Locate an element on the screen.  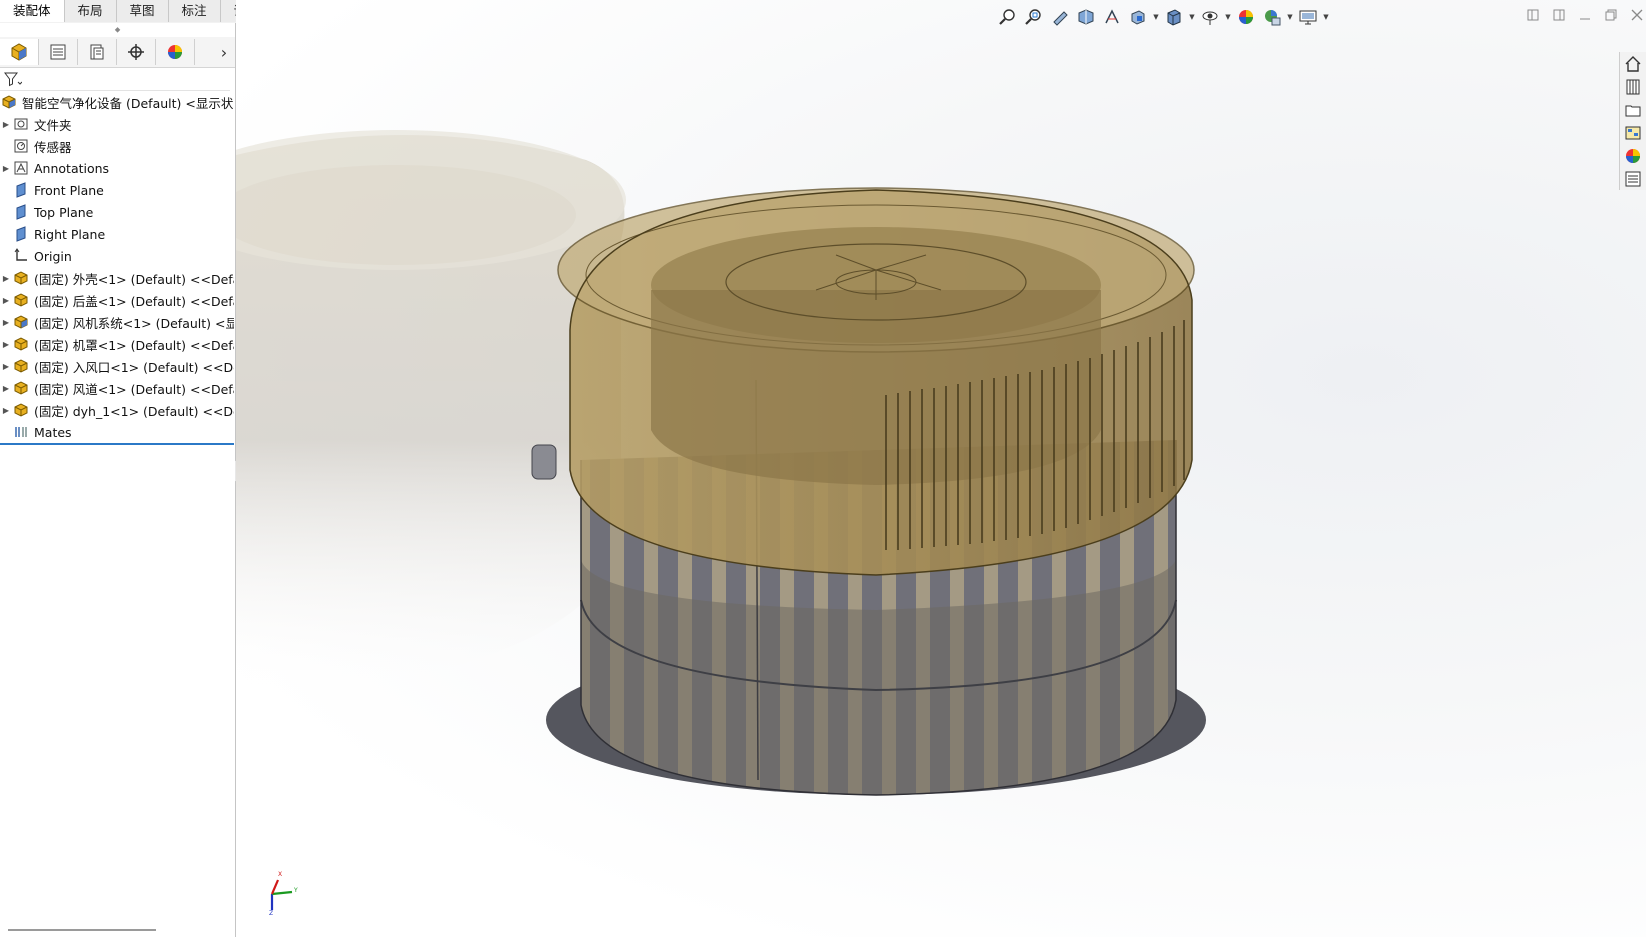
previous-view-button is located at coordinates (1060, 17).